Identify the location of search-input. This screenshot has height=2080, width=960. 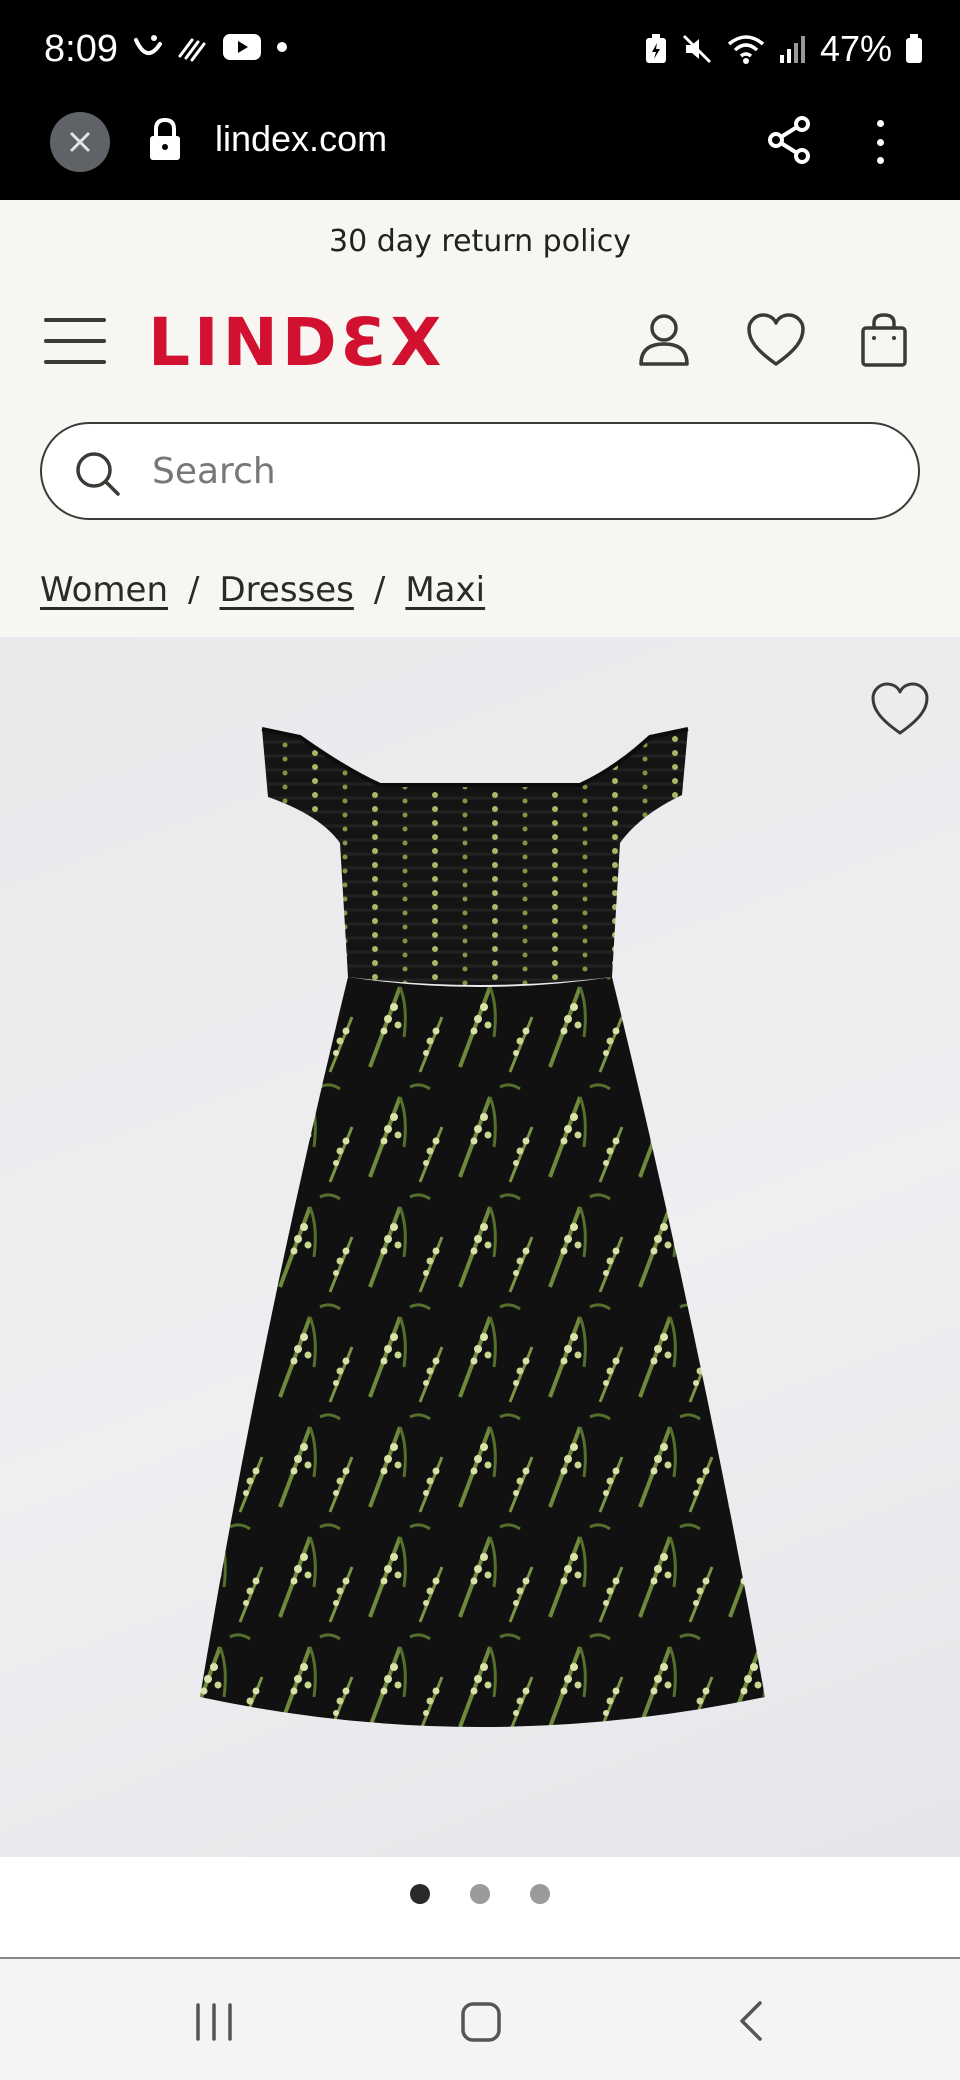
(522, 471).